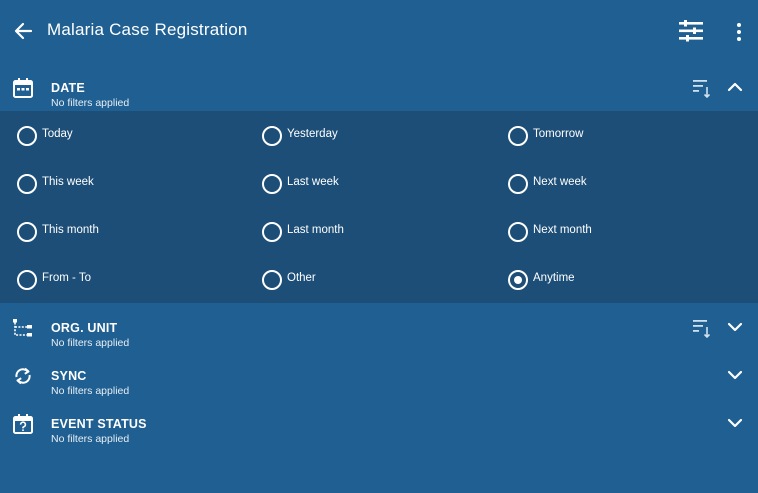  What do you see at coordinates (691, 31) in the screenshot?
I see `filter-list-icon` at bounding box center [691, 31].